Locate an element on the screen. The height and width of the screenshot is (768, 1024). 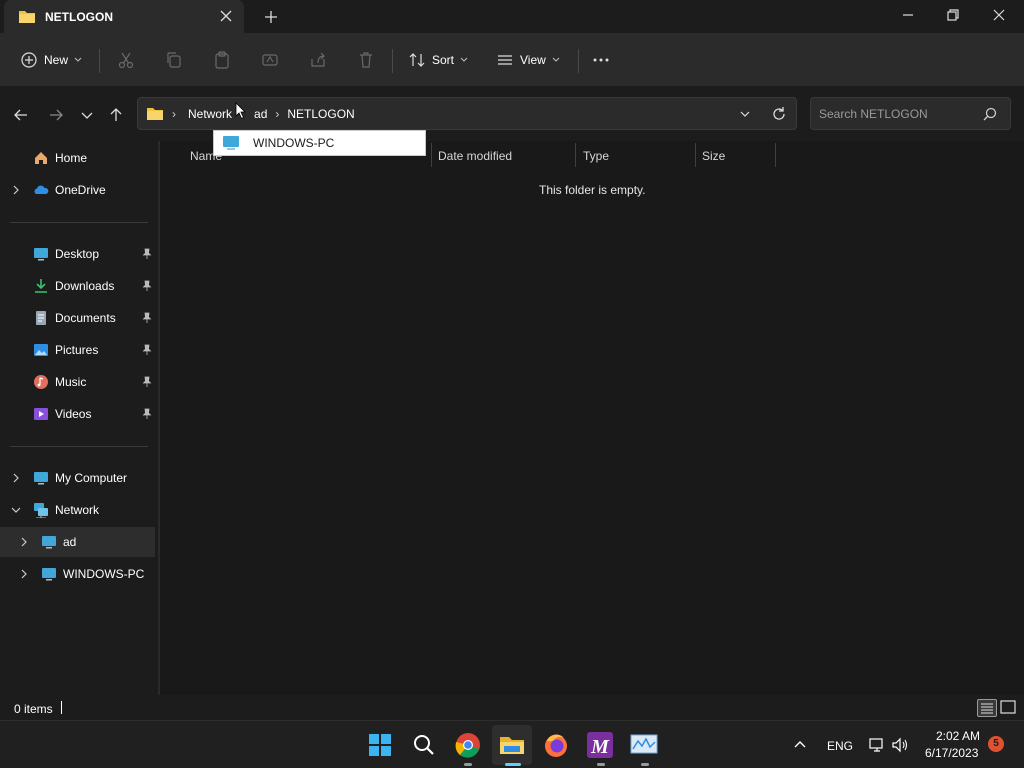
sidebar-item-label: Music is located at coordinates (71, 382).